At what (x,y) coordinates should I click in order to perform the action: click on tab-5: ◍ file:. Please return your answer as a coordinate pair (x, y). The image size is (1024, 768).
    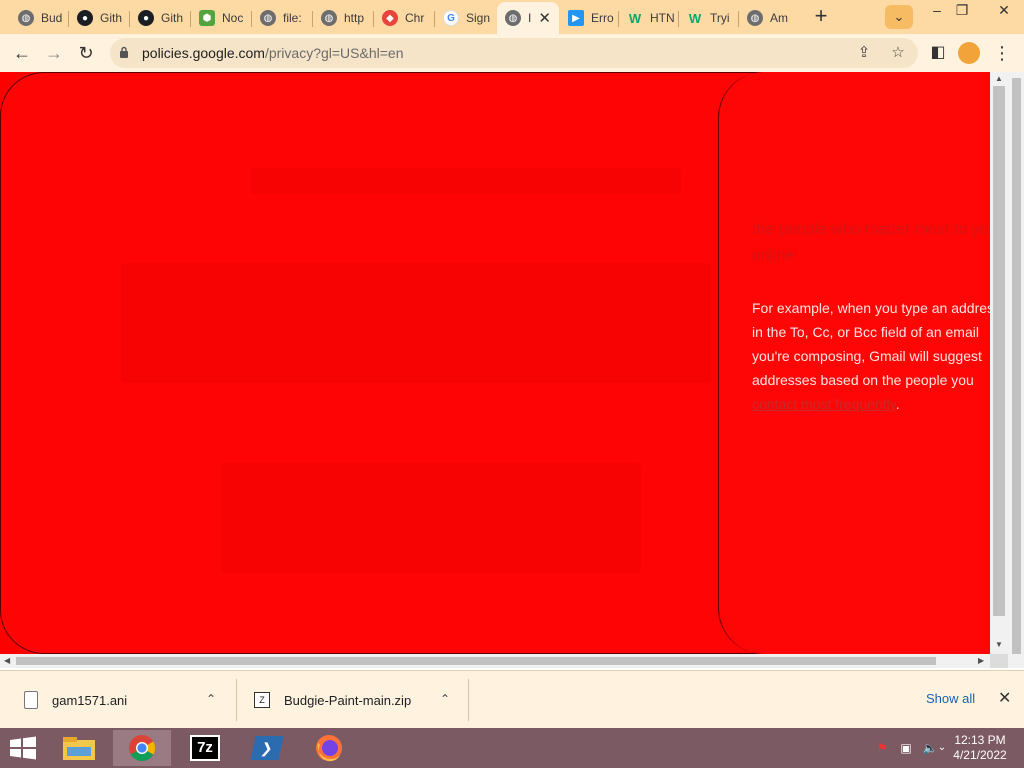
    Looking at the image, I should click on (282, 18).